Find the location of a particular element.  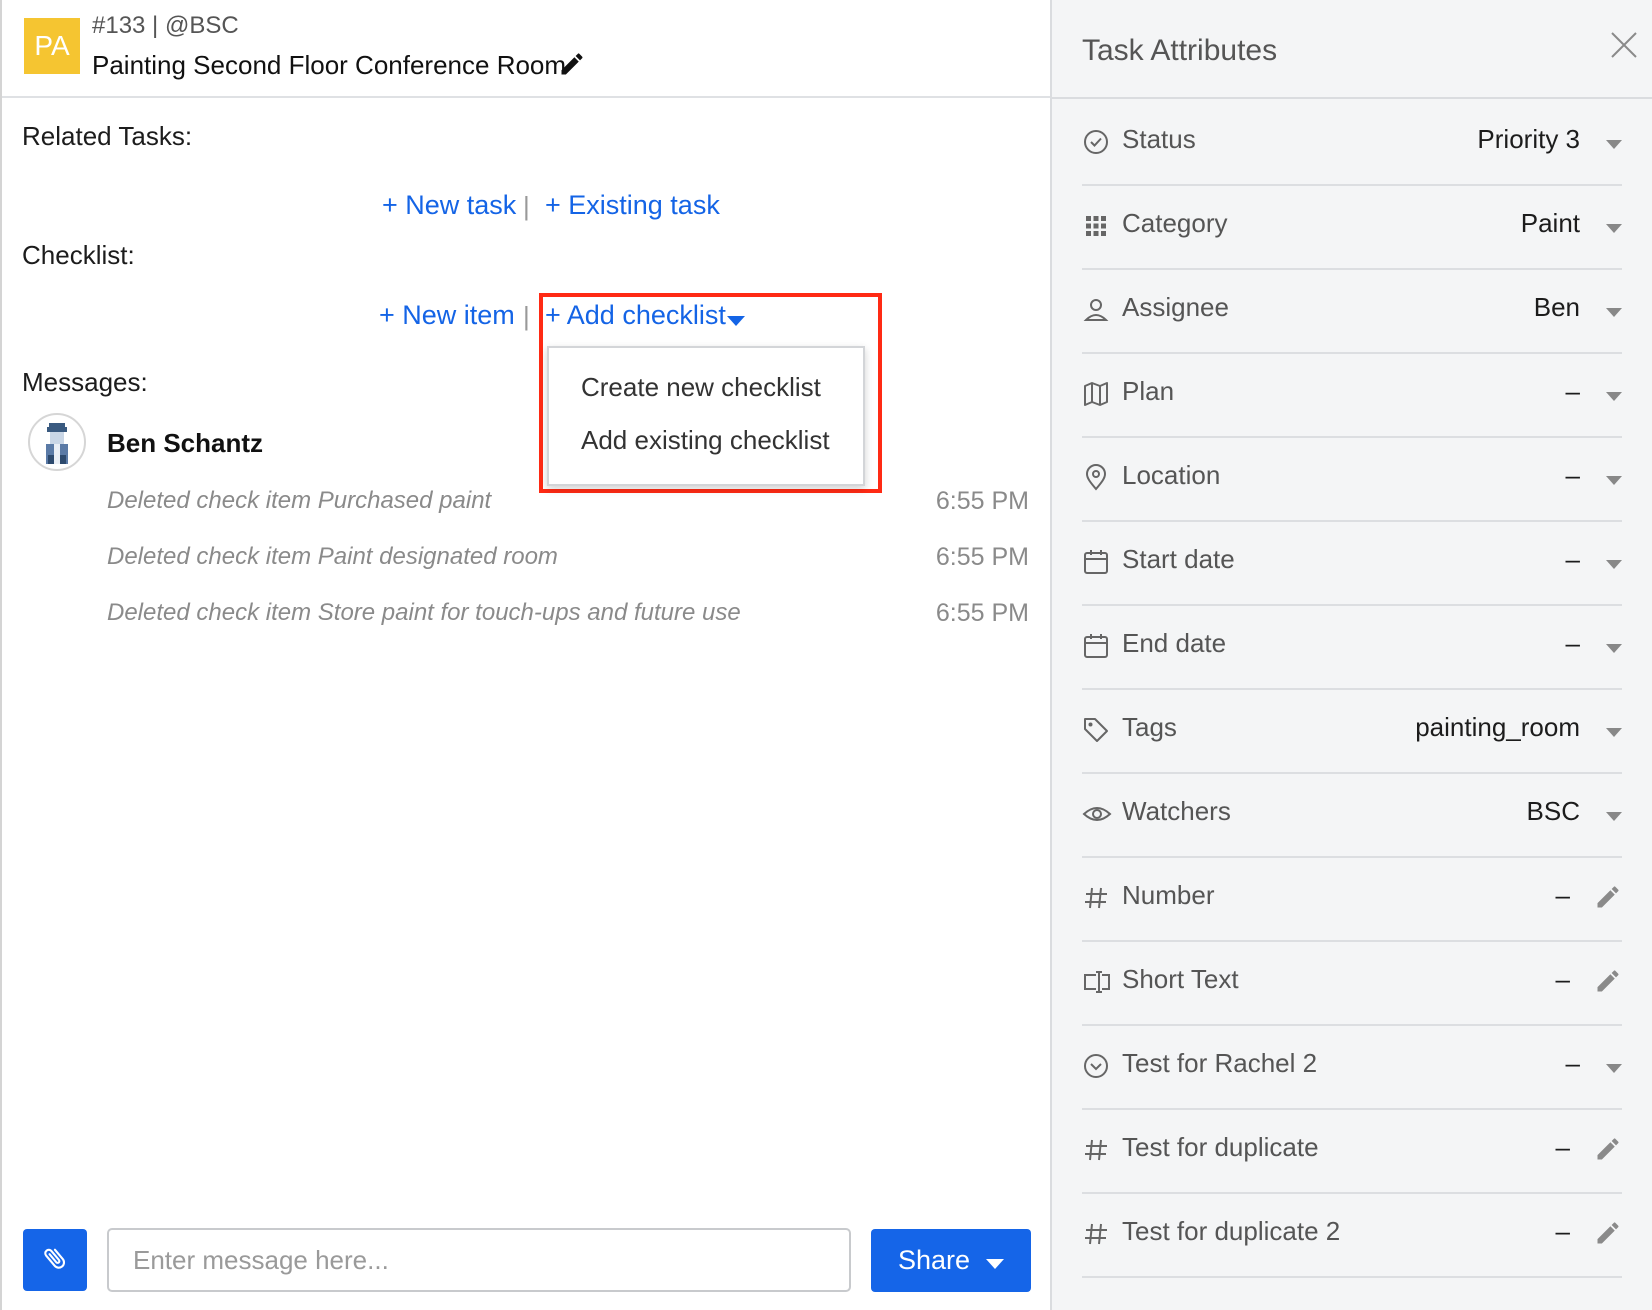

attribute-row-test-for-rachel-2: Test for Rachel 2 – is located at coordinates (1352, 1067).